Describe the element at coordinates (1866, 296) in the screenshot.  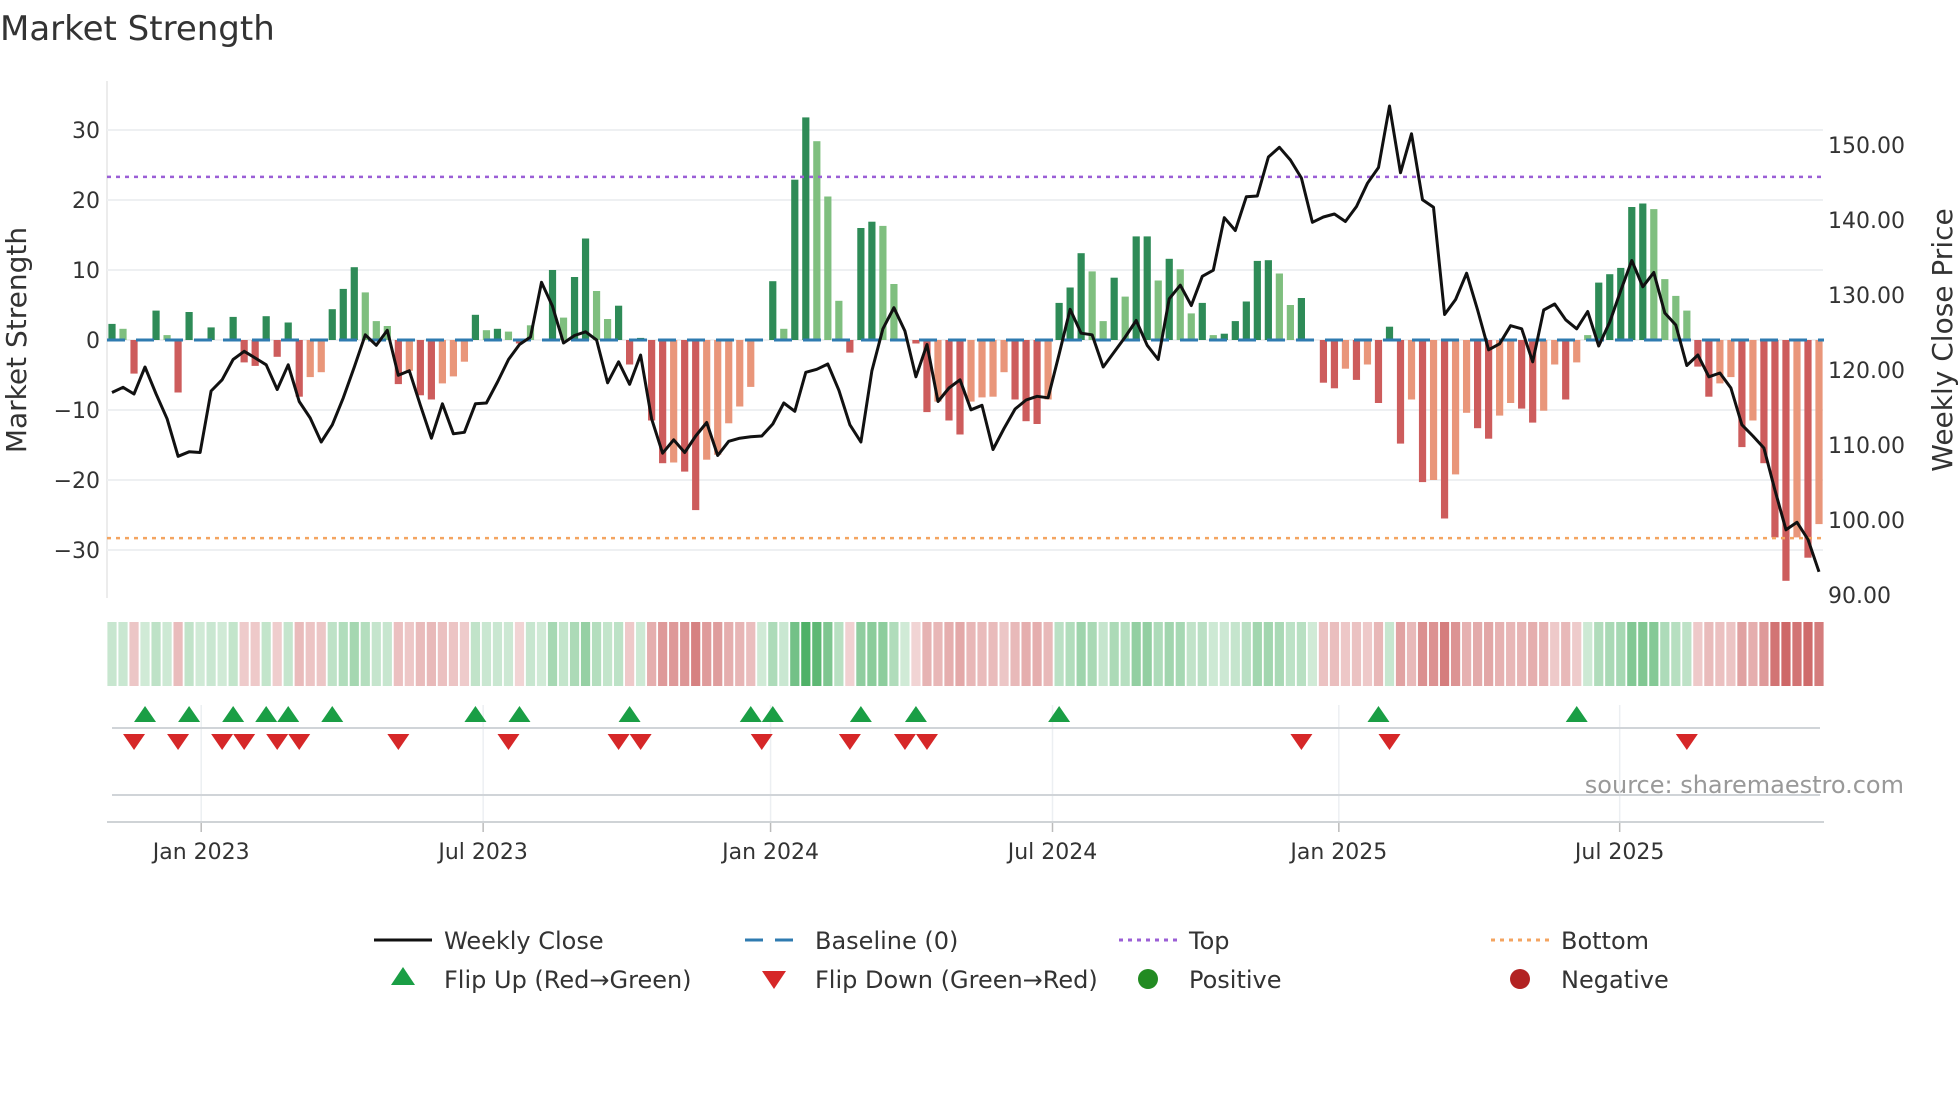
I see `y2-tick-label: 130.00` at that location.